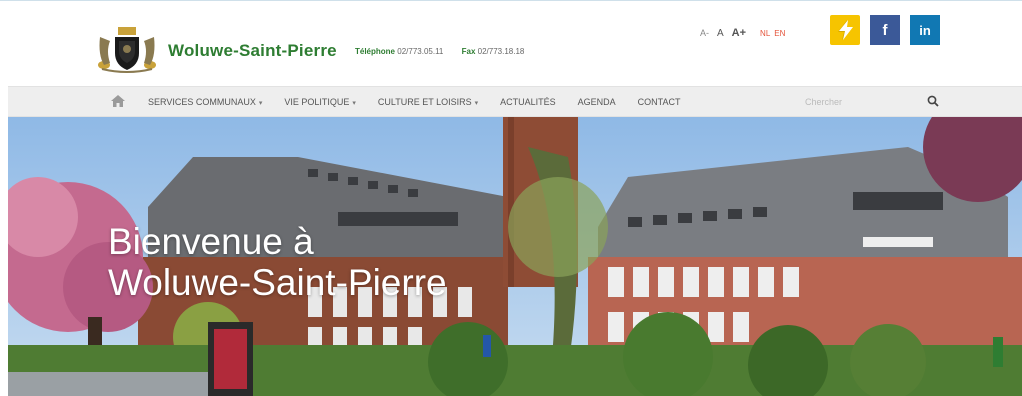  What do you see at coordinates (925, 30) in the screenshot?
I see `linkedin-link: in` at bounding box center [925, 30].